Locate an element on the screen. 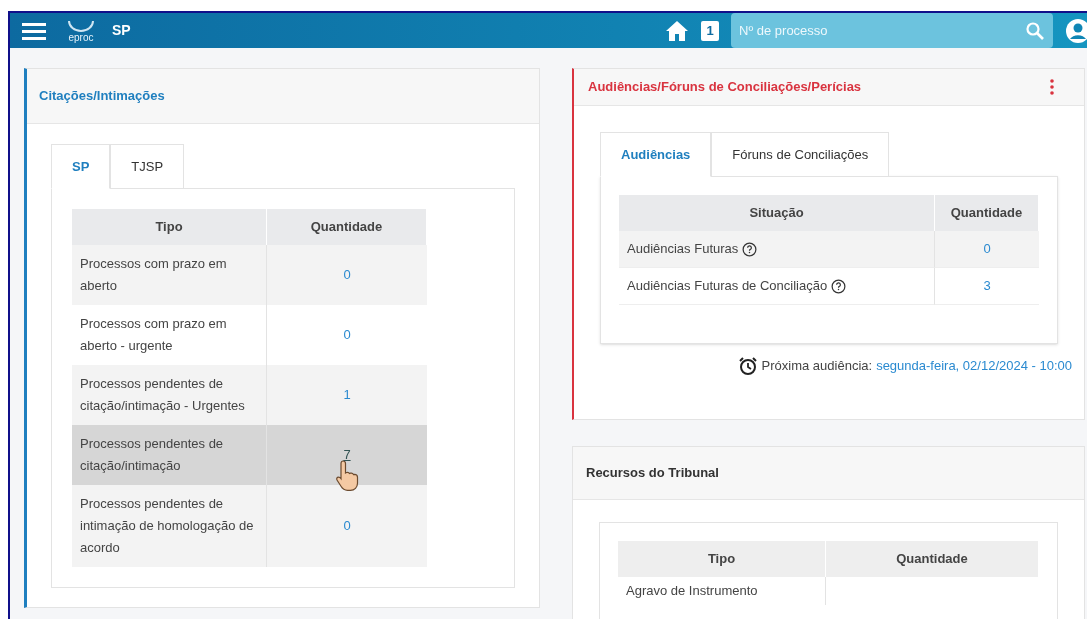 The image size is (1087, 619). tab: Audiências is located at coordinates (656, 154).